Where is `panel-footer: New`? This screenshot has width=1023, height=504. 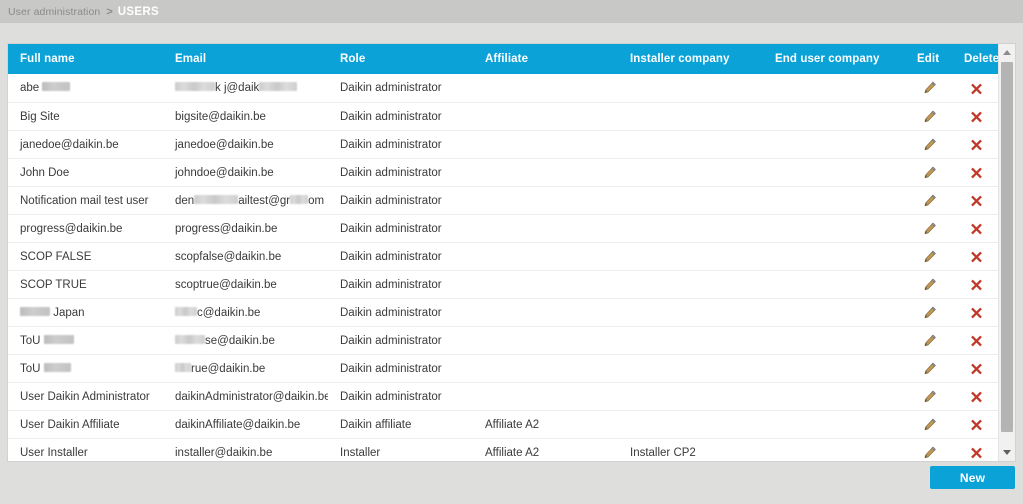
panel-footer: New is located at coordinates (511, 482).